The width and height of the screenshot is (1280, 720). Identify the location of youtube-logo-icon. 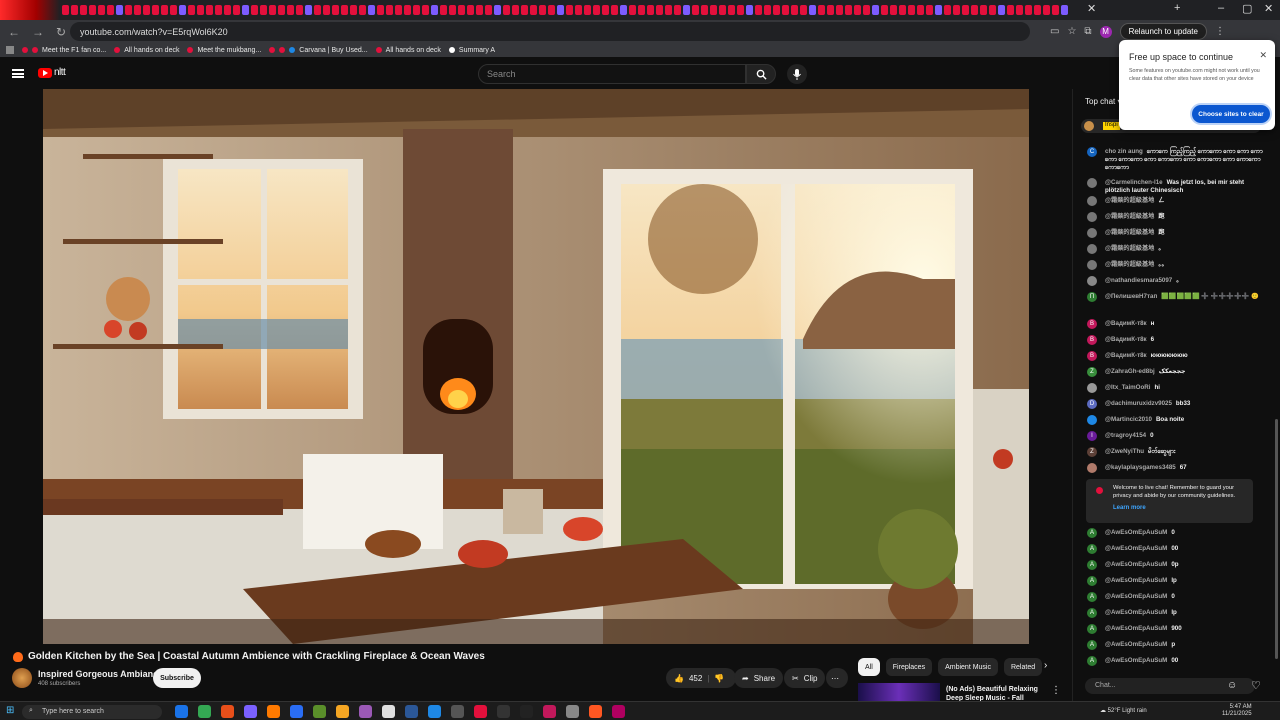
(45, 73).